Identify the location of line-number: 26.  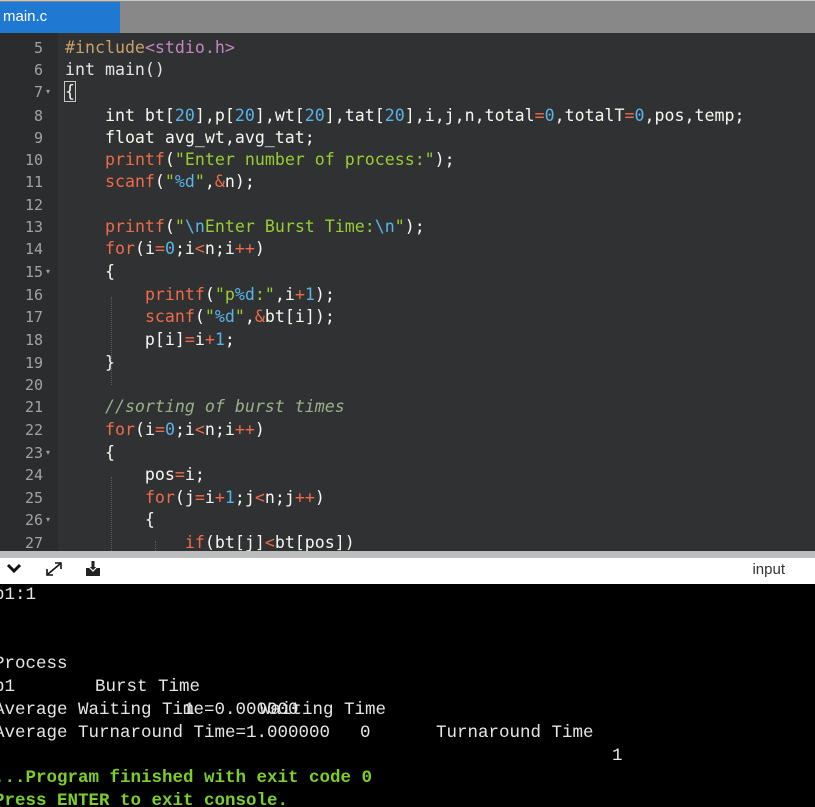
(33, 520).